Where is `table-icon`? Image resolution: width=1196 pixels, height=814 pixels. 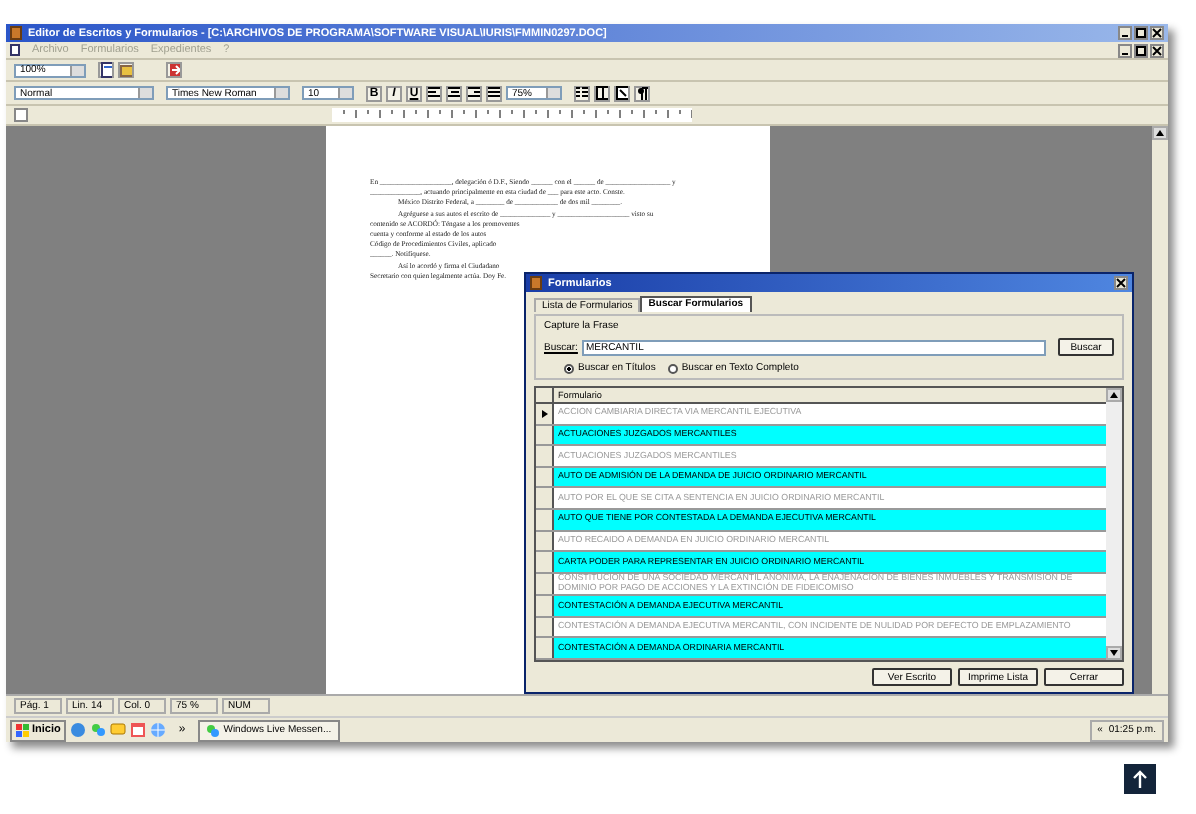 table-icon is located at coordinates (602, 93).